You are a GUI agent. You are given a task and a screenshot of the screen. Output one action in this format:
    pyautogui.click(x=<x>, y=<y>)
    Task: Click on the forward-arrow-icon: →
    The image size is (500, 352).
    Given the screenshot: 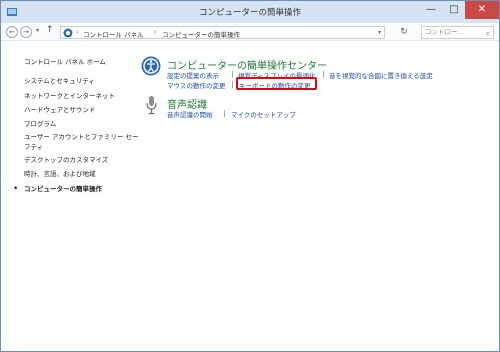 What is the action you would take?
    pyautogui.click(x=26, y=32)
    